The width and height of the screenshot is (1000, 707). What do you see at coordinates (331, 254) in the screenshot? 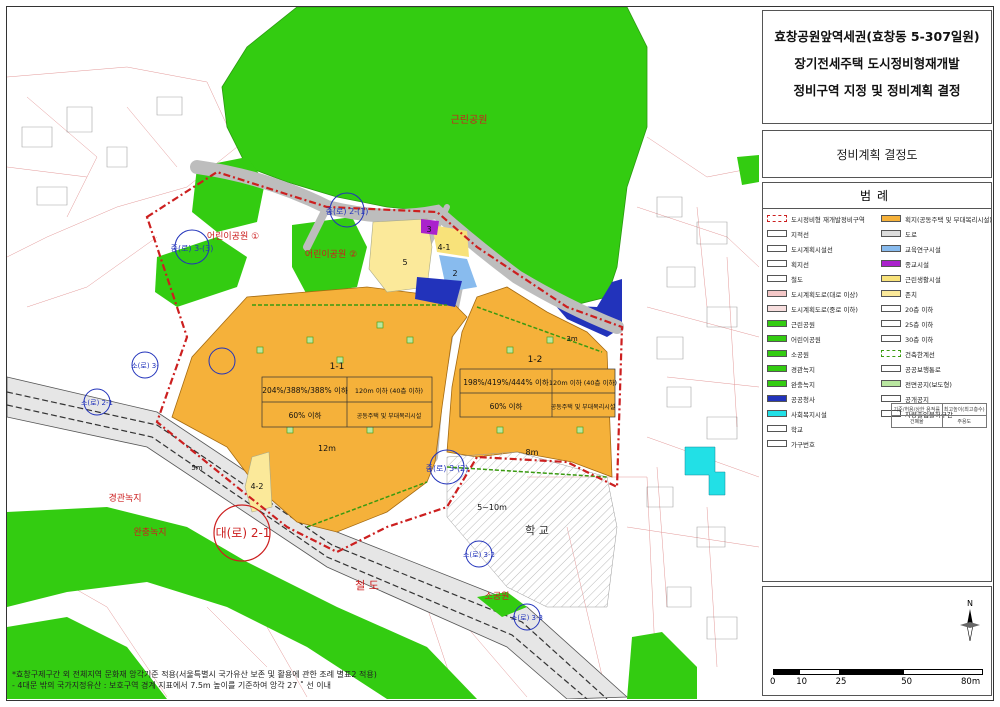
I see `label-child-park-2: 어린이공원 ②` at bounding box center [331, 254].